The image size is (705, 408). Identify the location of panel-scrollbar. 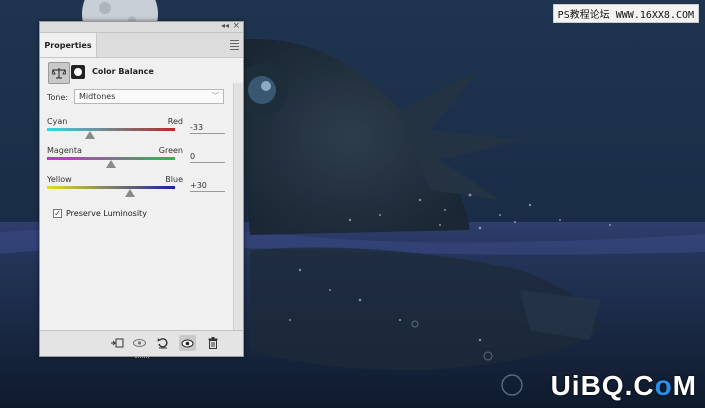
(238, 206).